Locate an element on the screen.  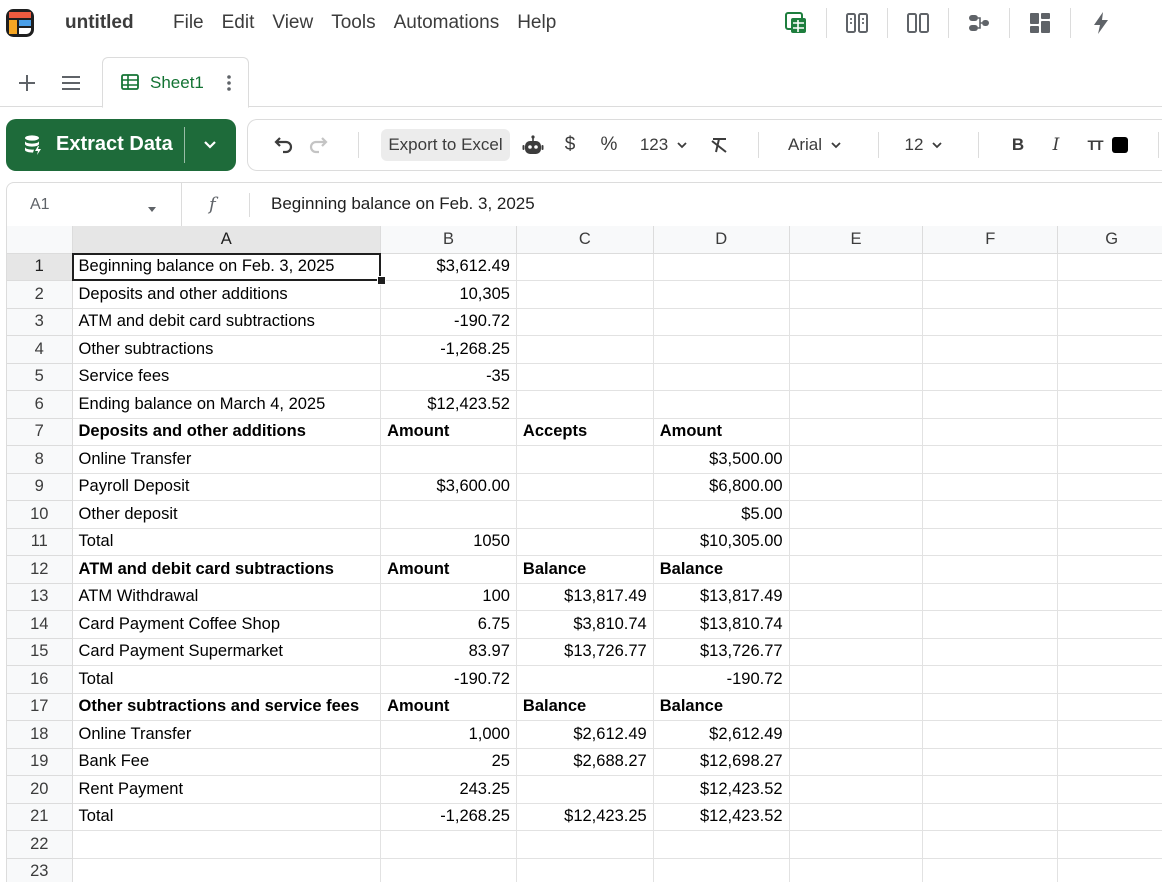
redo-icon is located at coordinates (320, 145).